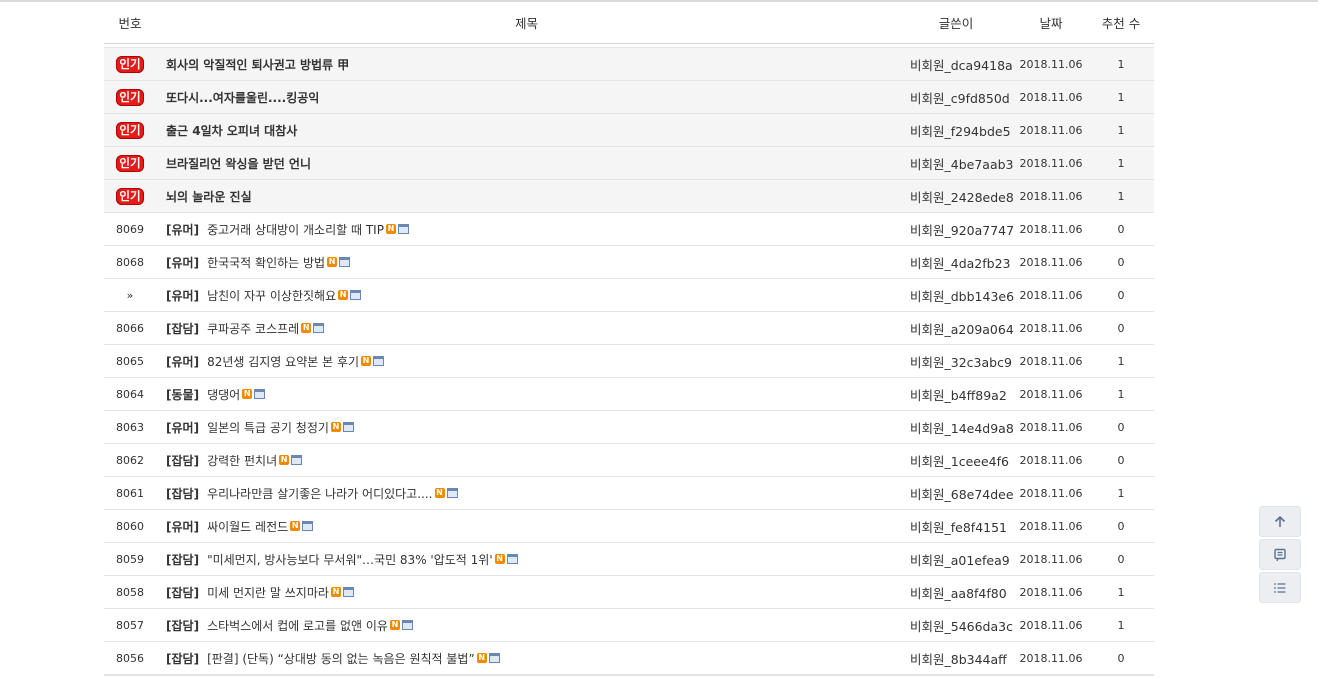 The image size is (1318, 678). Describe the element at coordinates (130, 361) in the screenshot. I see `post-number: 8065` at that location.